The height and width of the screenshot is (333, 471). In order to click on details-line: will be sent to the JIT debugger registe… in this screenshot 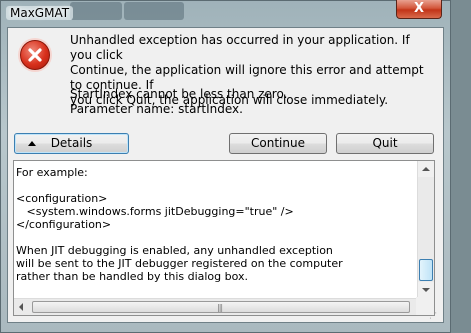, I will do `click(179, 263)`.